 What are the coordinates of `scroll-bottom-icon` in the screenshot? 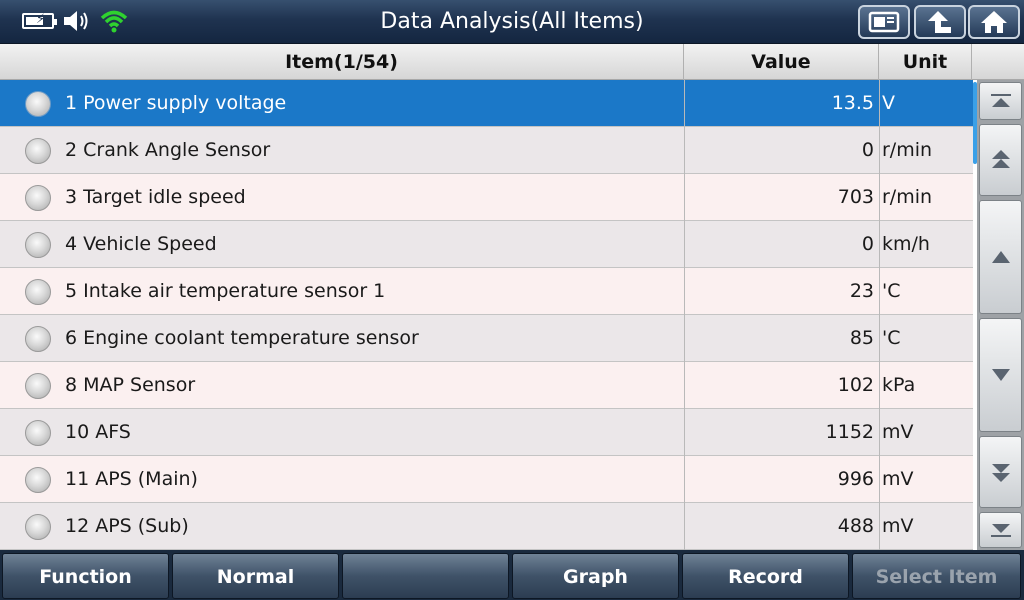 It's located at (1000, 530).